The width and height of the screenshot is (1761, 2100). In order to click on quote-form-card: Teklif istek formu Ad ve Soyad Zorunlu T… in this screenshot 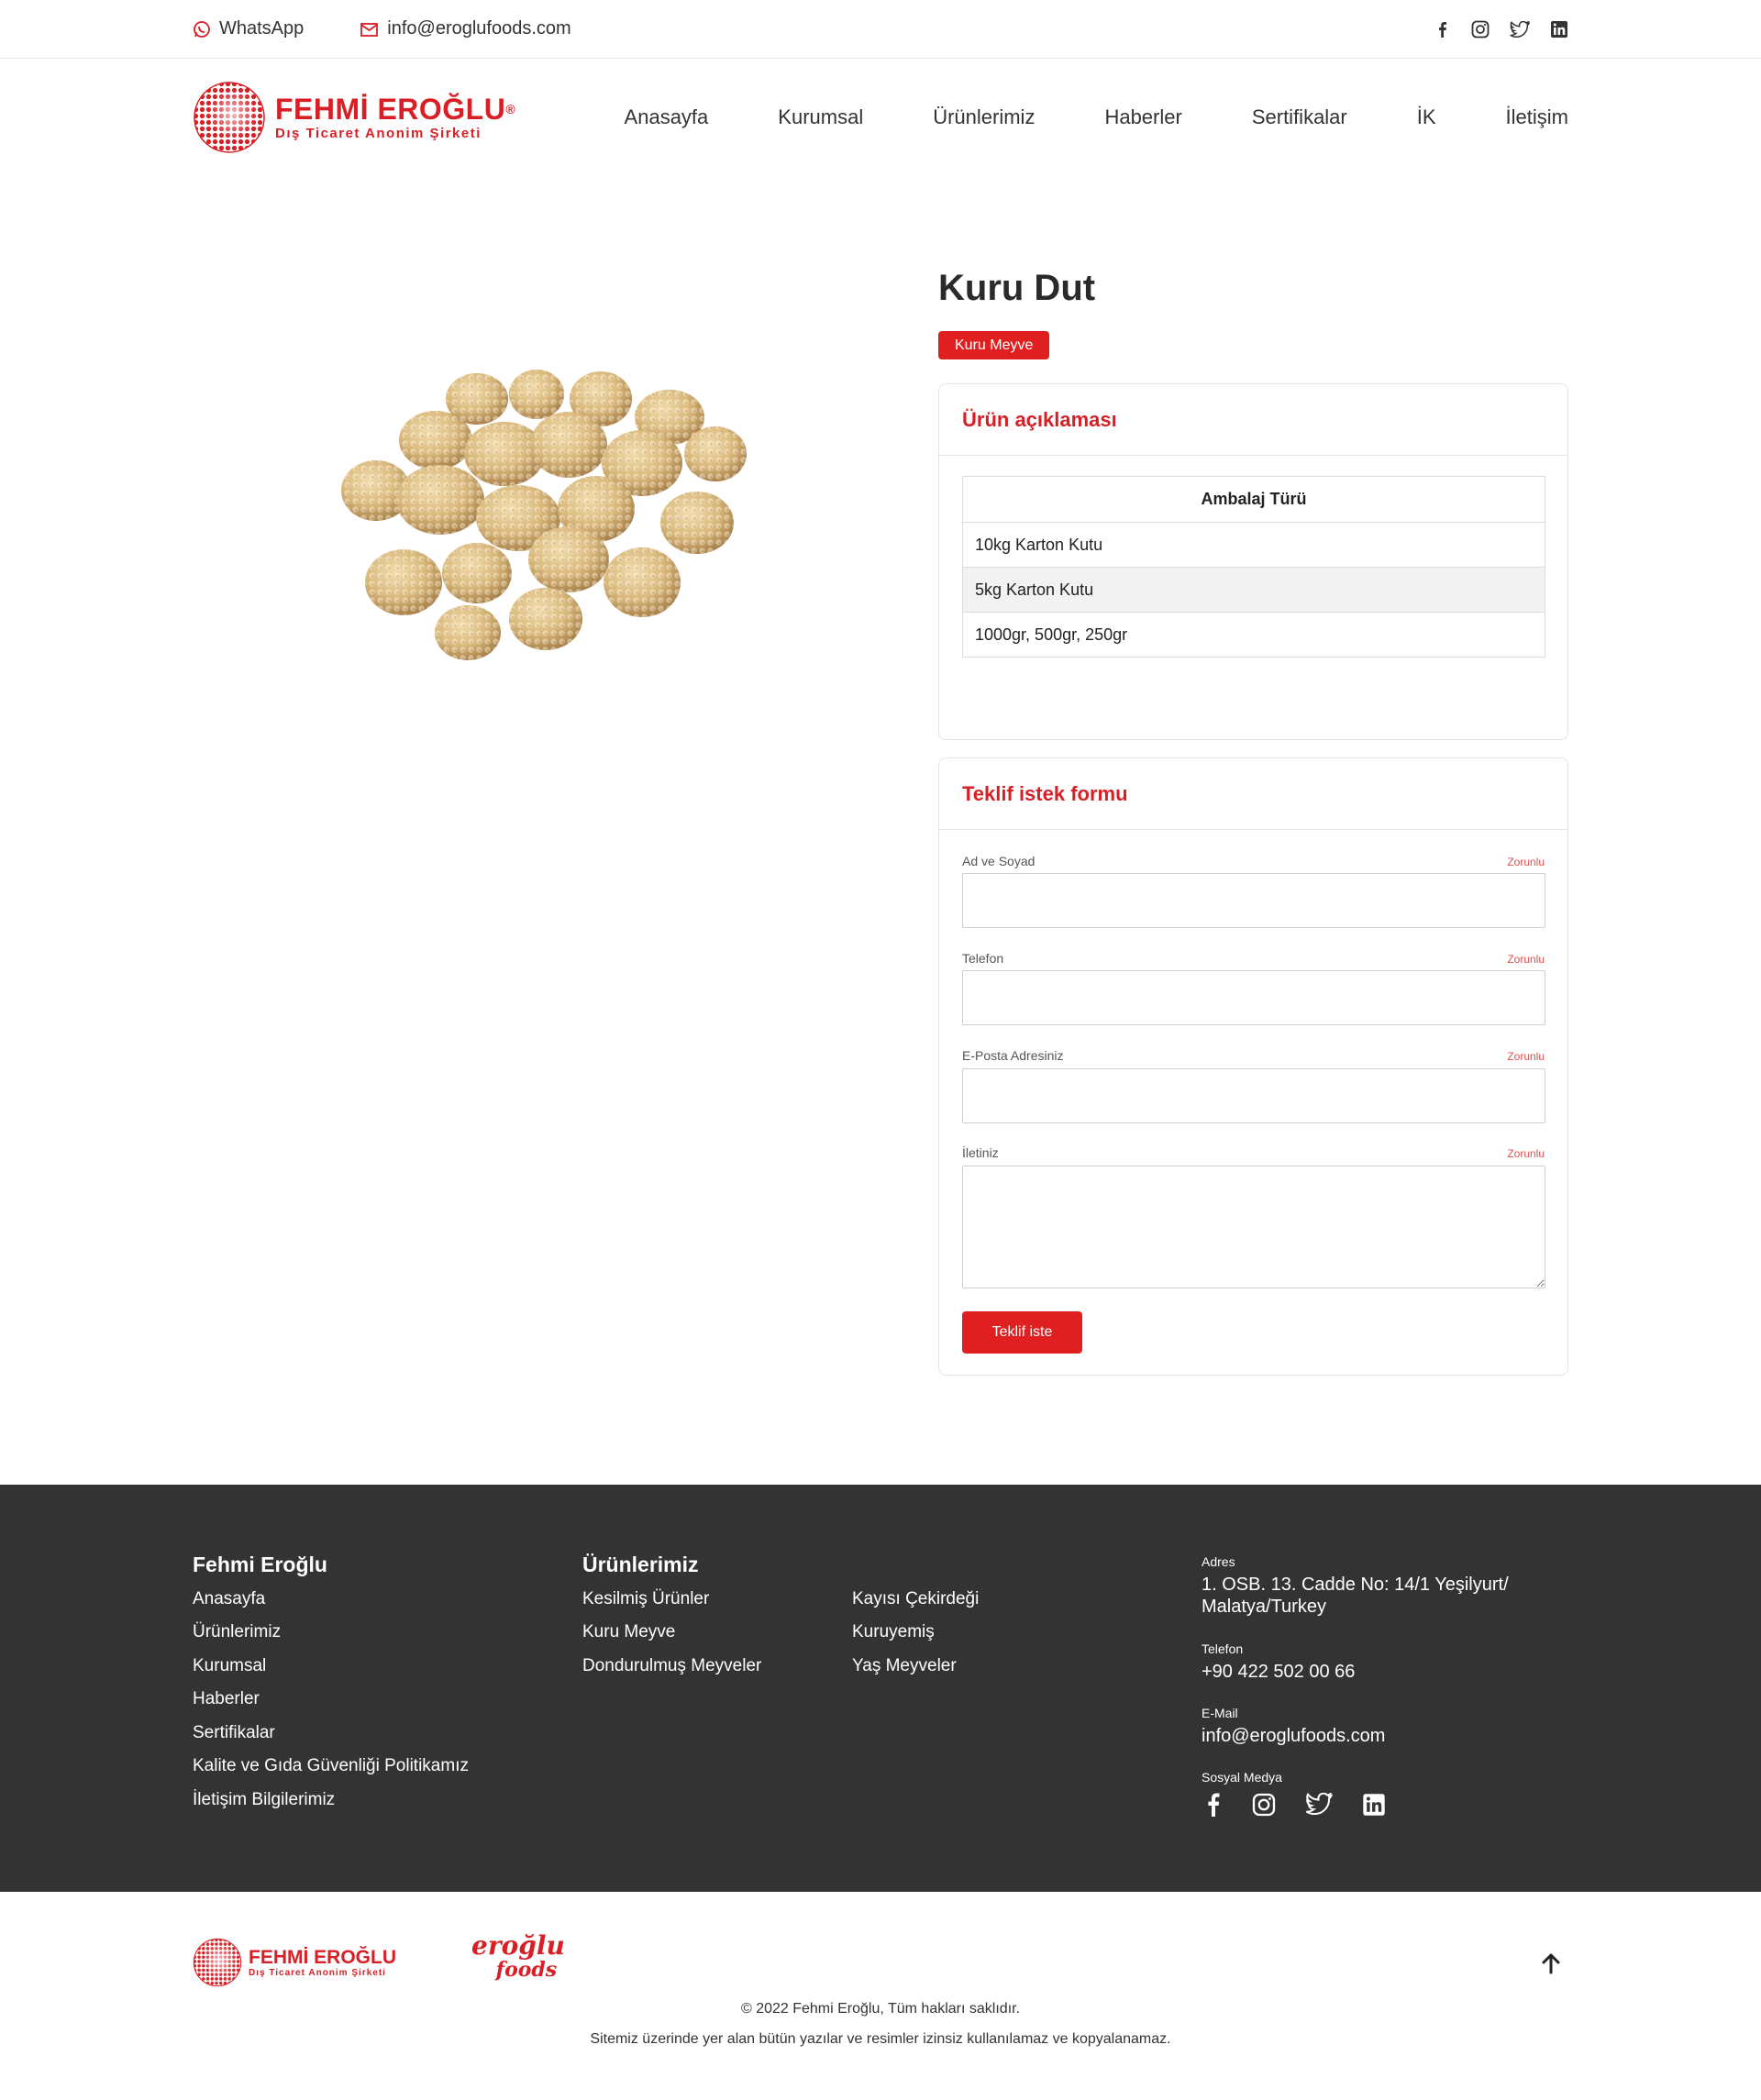, I will do `click(1253, 1066)`.